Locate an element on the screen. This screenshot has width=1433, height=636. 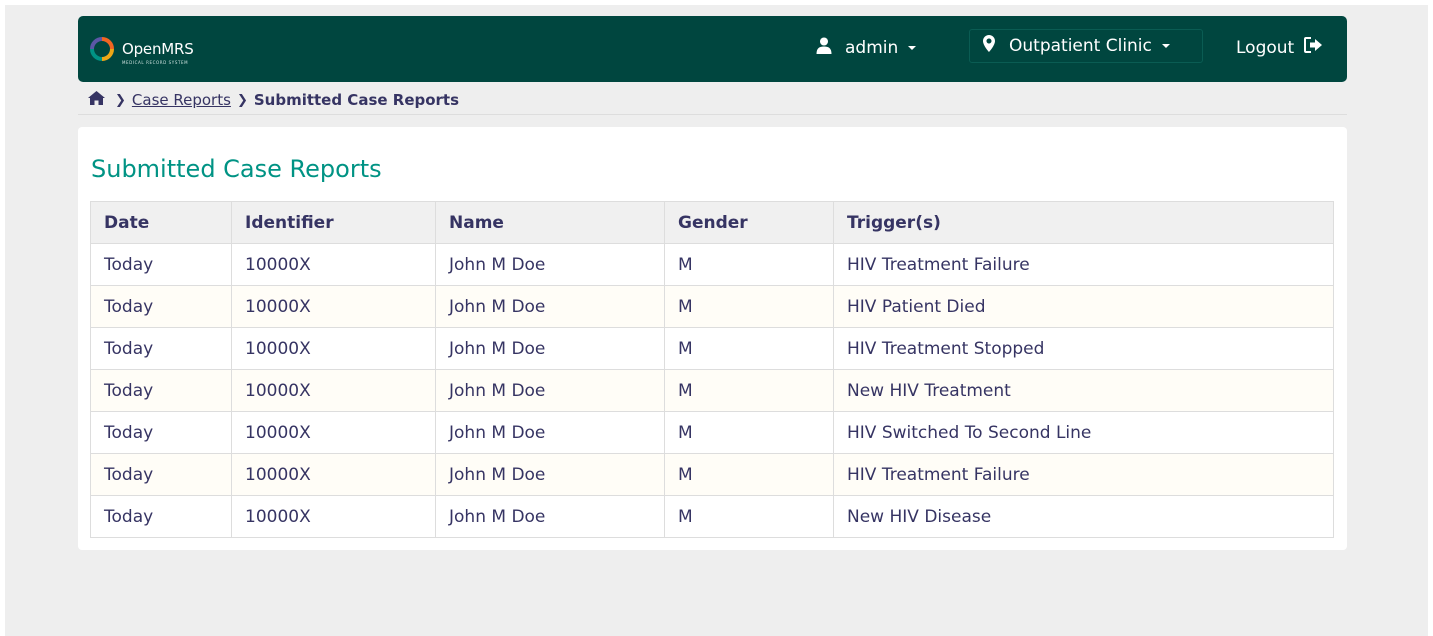
breadcrumb-divider is located at coordinates (712, 114).